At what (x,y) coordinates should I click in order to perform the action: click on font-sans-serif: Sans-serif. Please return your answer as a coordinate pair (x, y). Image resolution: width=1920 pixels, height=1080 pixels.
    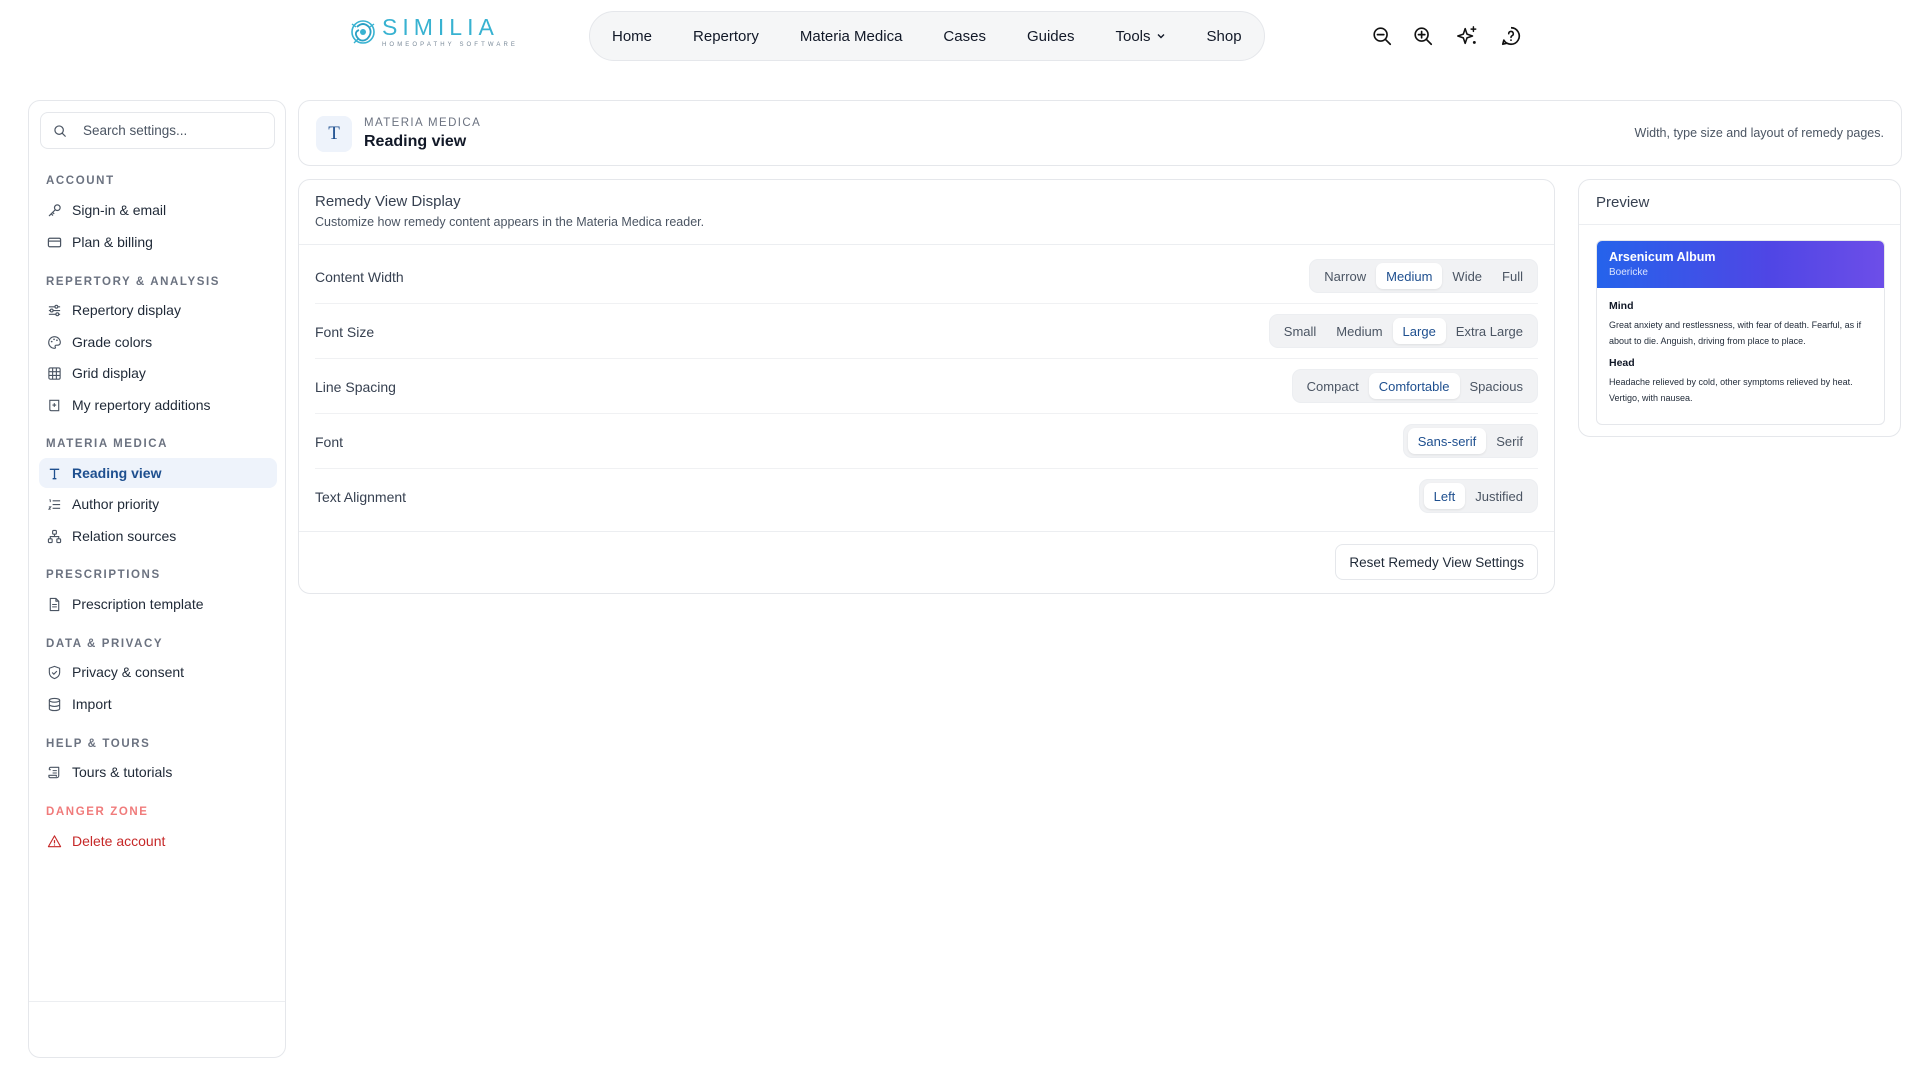
    Looking at the image, I should click on (1447, 441).